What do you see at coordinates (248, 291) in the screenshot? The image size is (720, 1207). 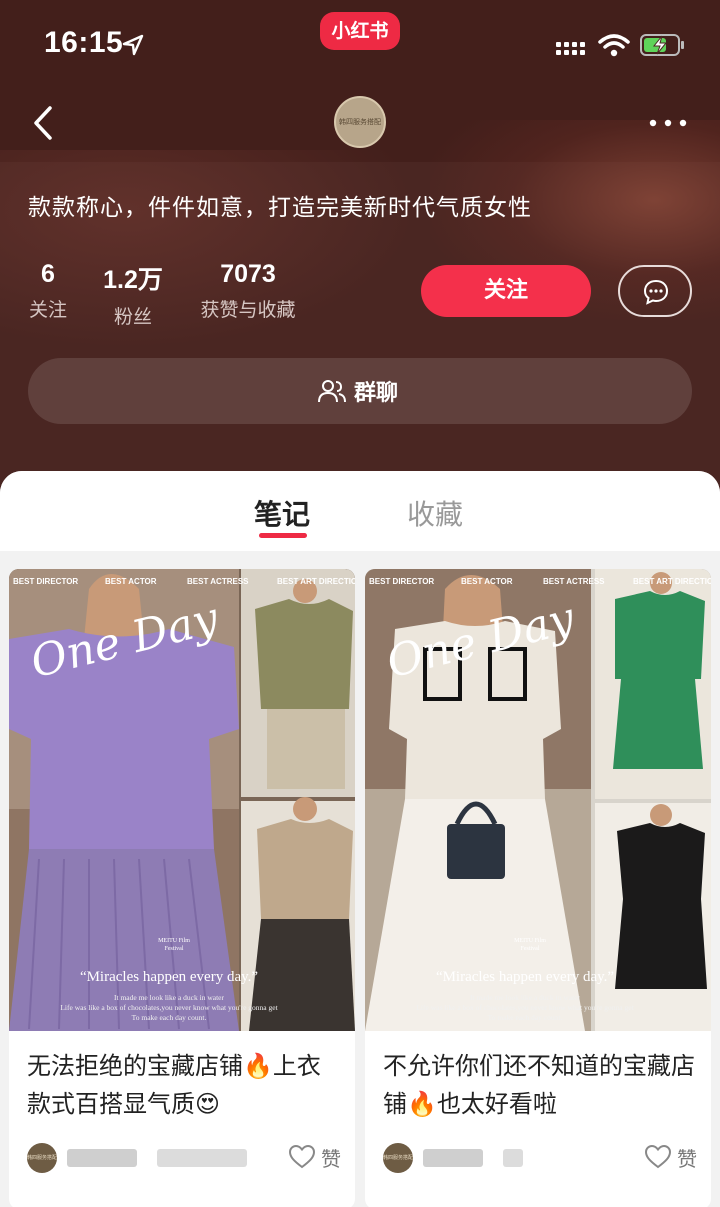 I see `stat-likes-collects: 7073 获赞与收藏` at bounding box center [248, 291].